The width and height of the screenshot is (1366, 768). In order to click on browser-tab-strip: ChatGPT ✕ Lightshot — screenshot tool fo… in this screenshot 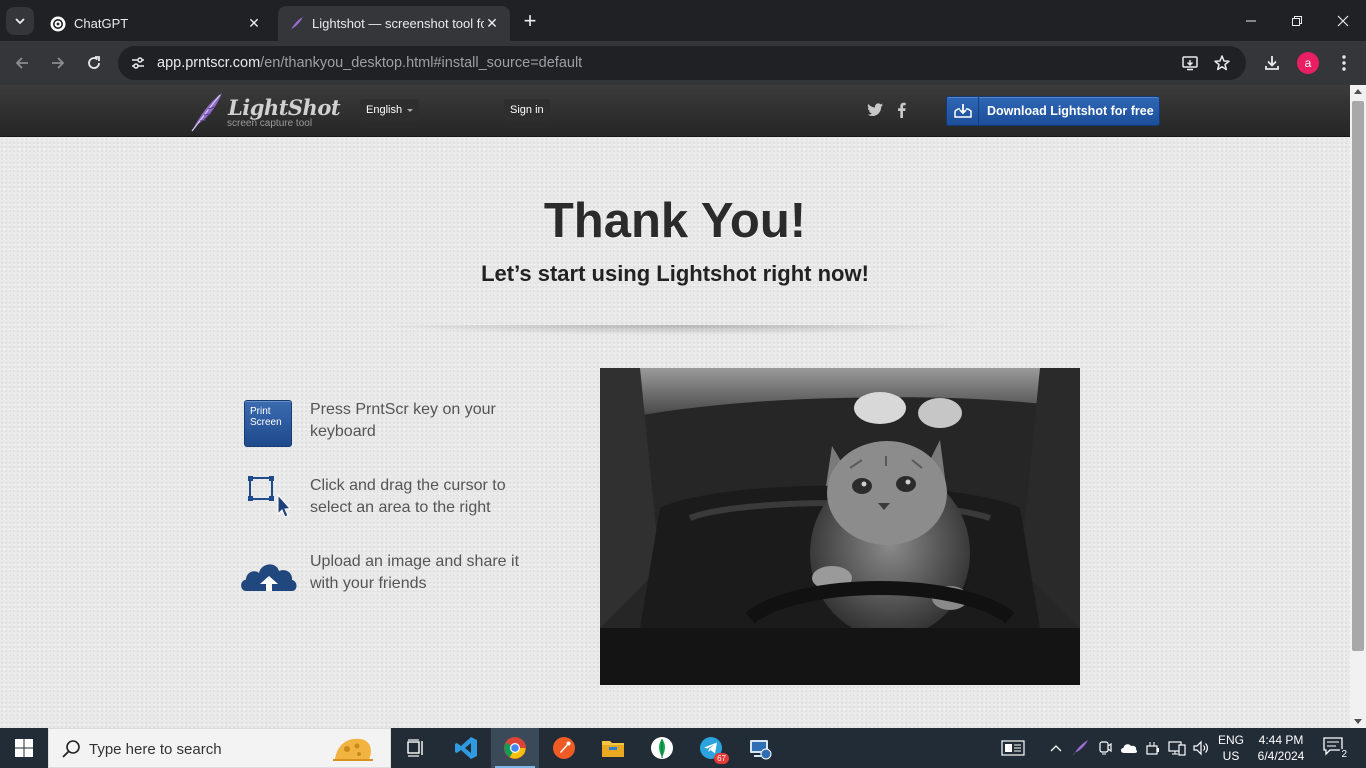, I will do `click(683, 20)`.